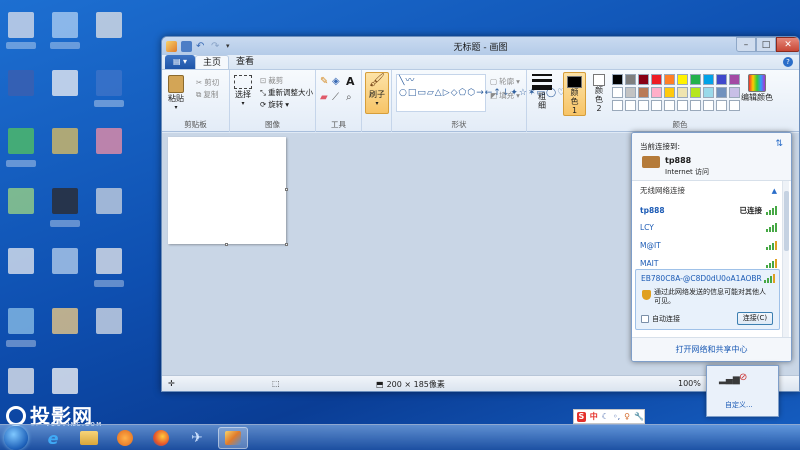  What do you see at coordinates (286, 92) in the screenshot?
I see `resize-button: ⤡ 重新调整大小` at bounding box center [286, 92].